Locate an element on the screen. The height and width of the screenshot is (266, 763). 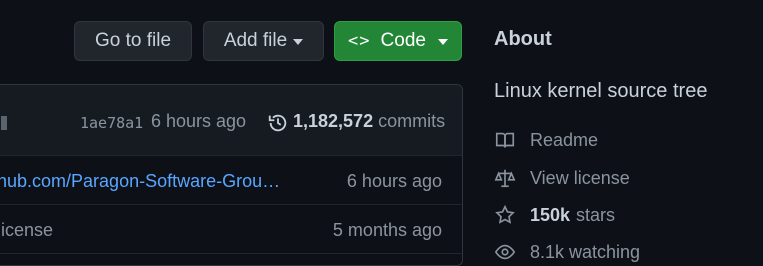
scale-icon is located at coordinates (505, 178).